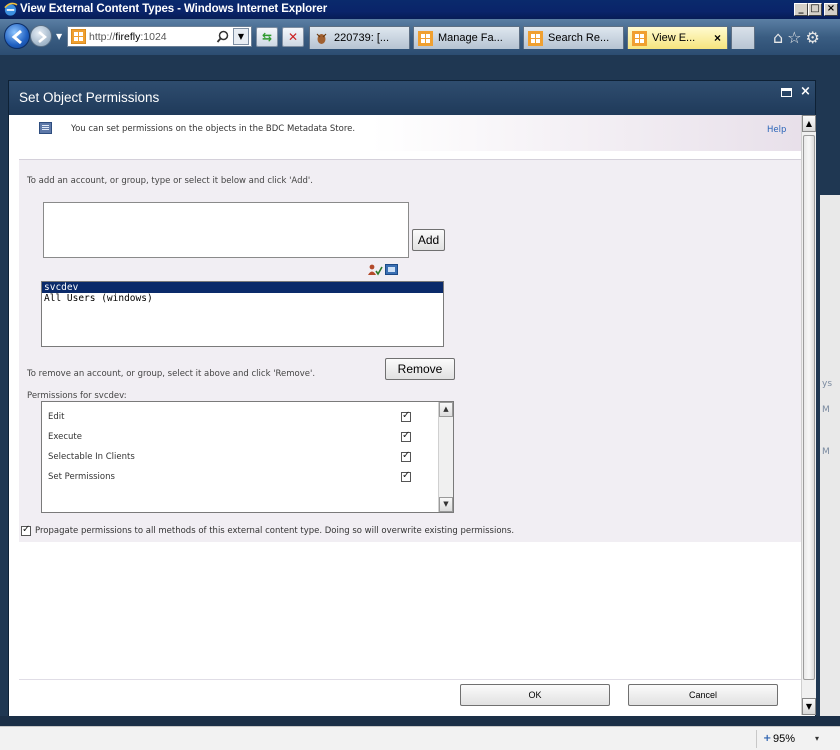 The height and width of the screenshot is (750, 840). Describe the element at coordinates (11, 9) in the screenshot. I see `internet-explorer-icon` at that location.